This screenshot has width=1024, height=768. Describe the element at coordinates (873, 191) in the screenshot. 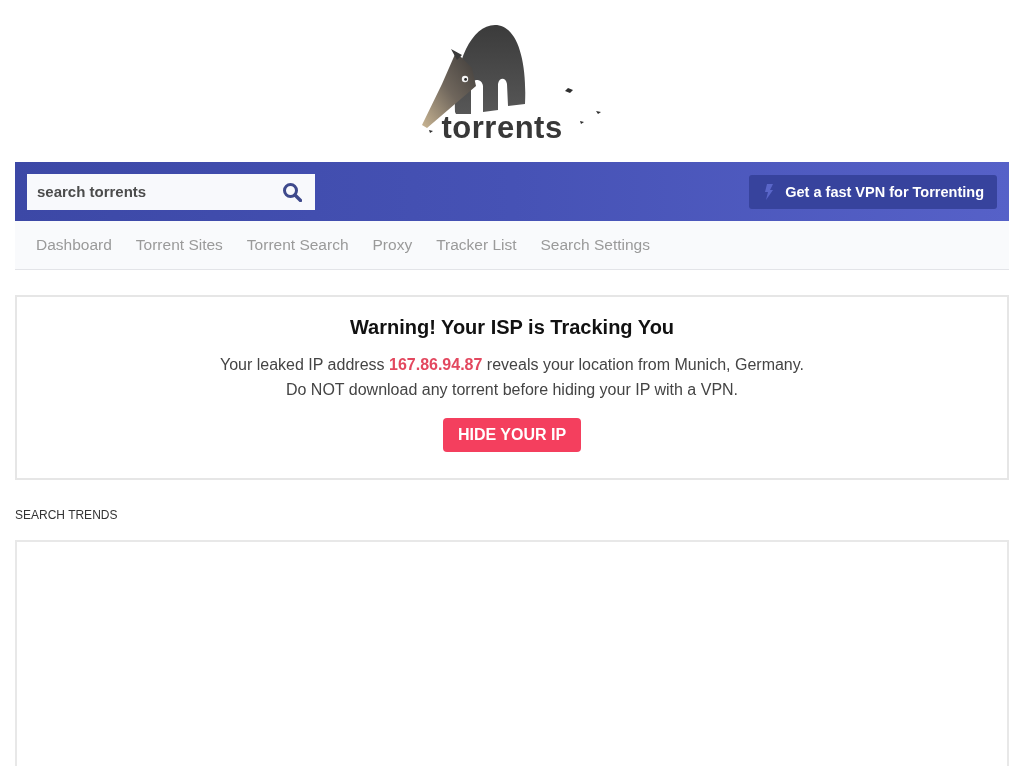

I see `vpn-button: Get a fast VPN for Torrenting` at that location.